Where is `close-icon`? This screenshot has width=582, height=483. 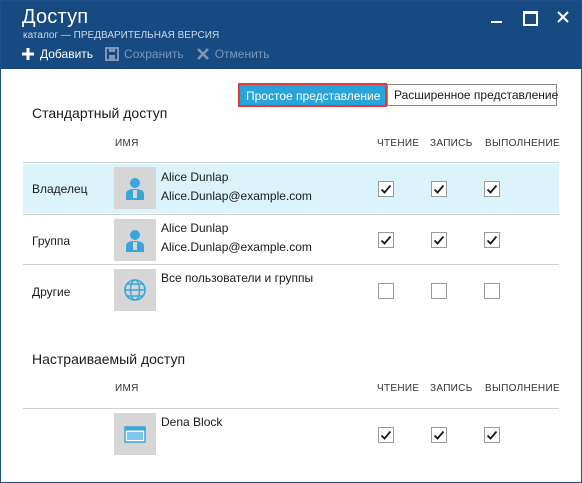
close-icon is located at coordinates (563, 17).